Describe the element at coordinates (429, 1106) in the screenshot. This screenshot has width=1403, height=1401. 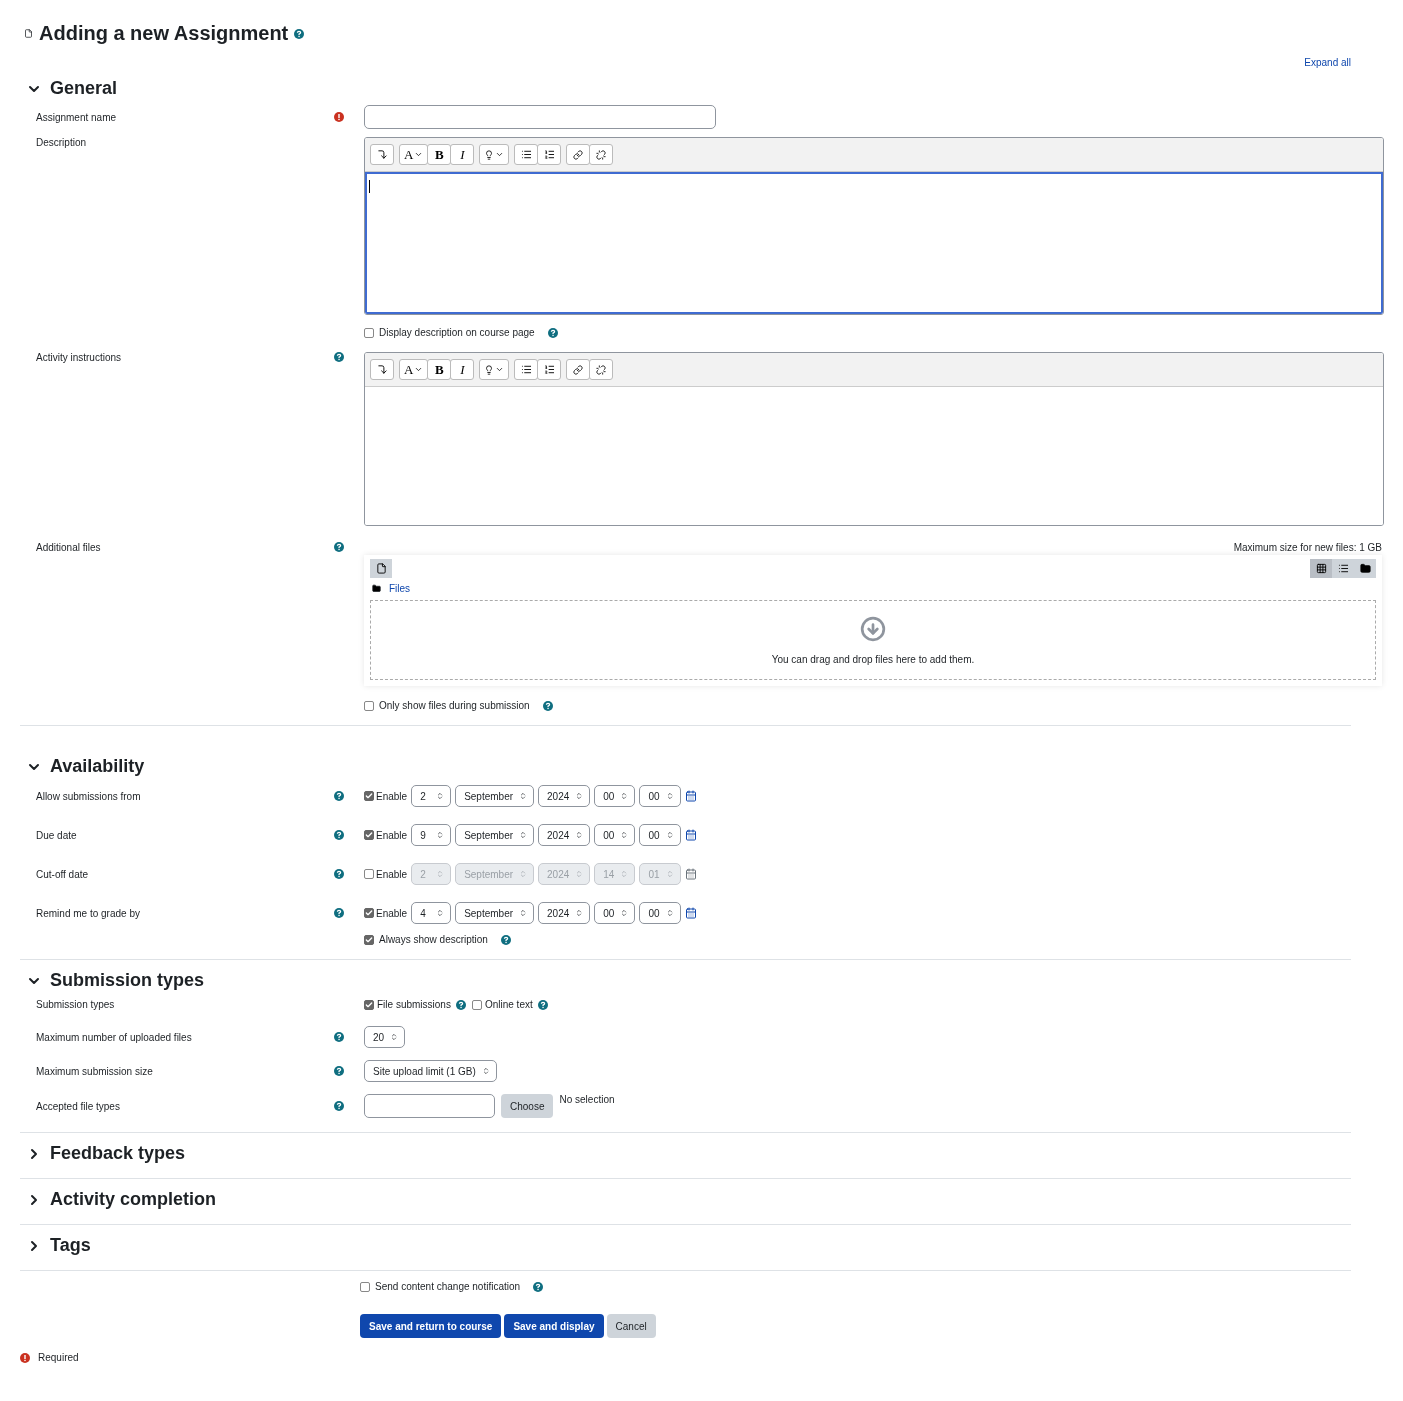
I see `file-types-field` at that location.